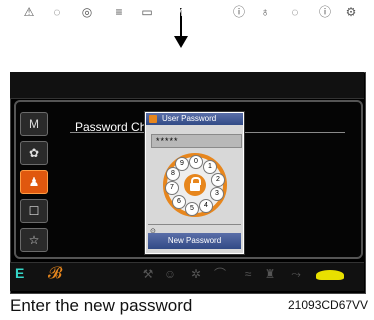 The width and height of the screenshot is (374, 320). Describe the element at coordinates (195, 13) in the screenshot. I see `page-title: Manage.` at that location.